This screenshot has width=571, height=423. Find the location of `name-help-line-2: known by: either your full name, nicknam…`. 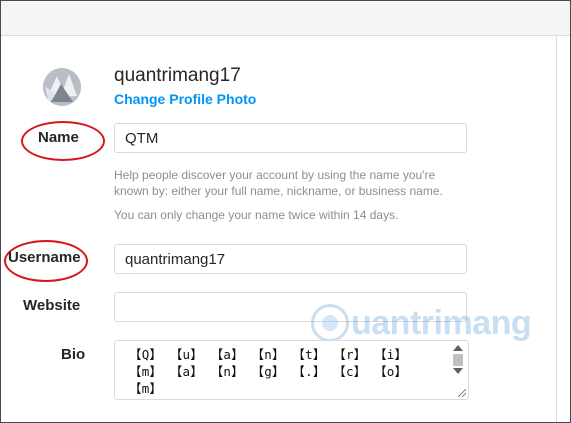

name-help-line-2: known by: either your full name, nicknam… is located at coordinates (278, 191).